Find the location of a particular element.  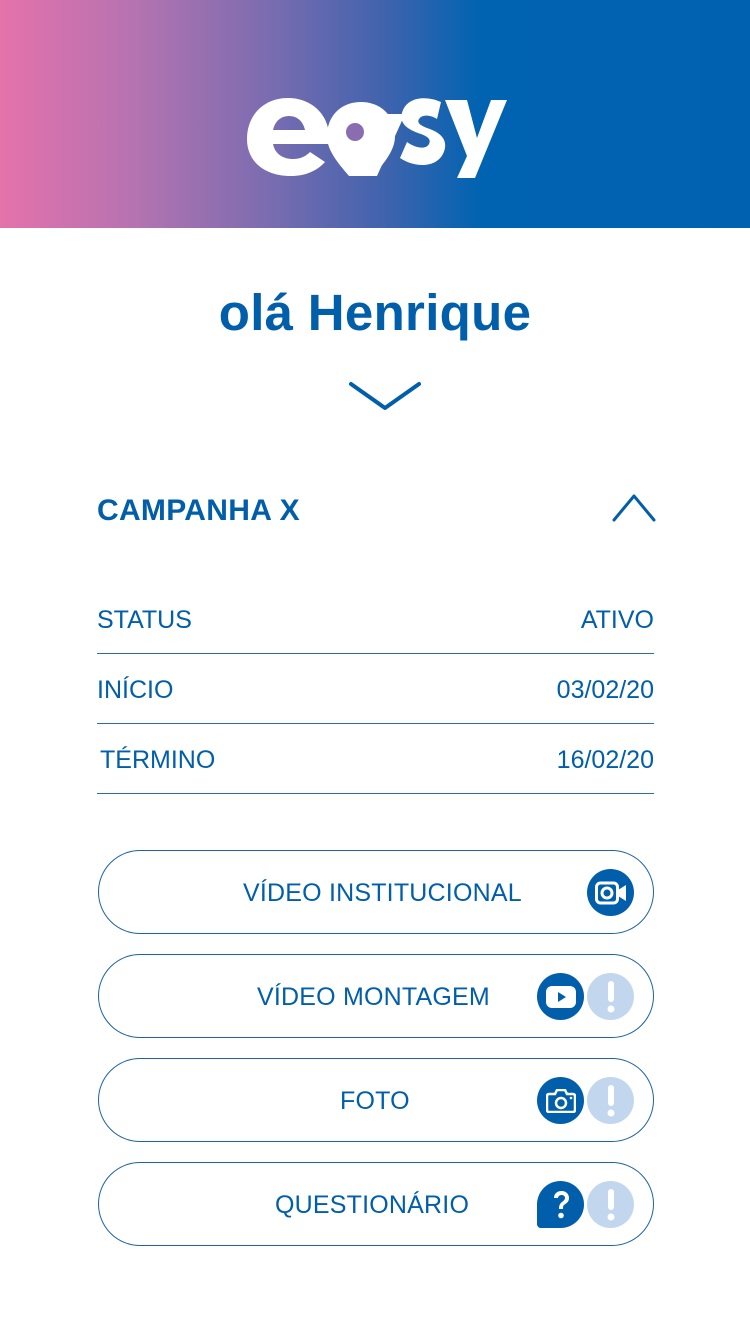

button-label: VÍDEO INSTITUCIONAL is located at coordinates (382, 893).